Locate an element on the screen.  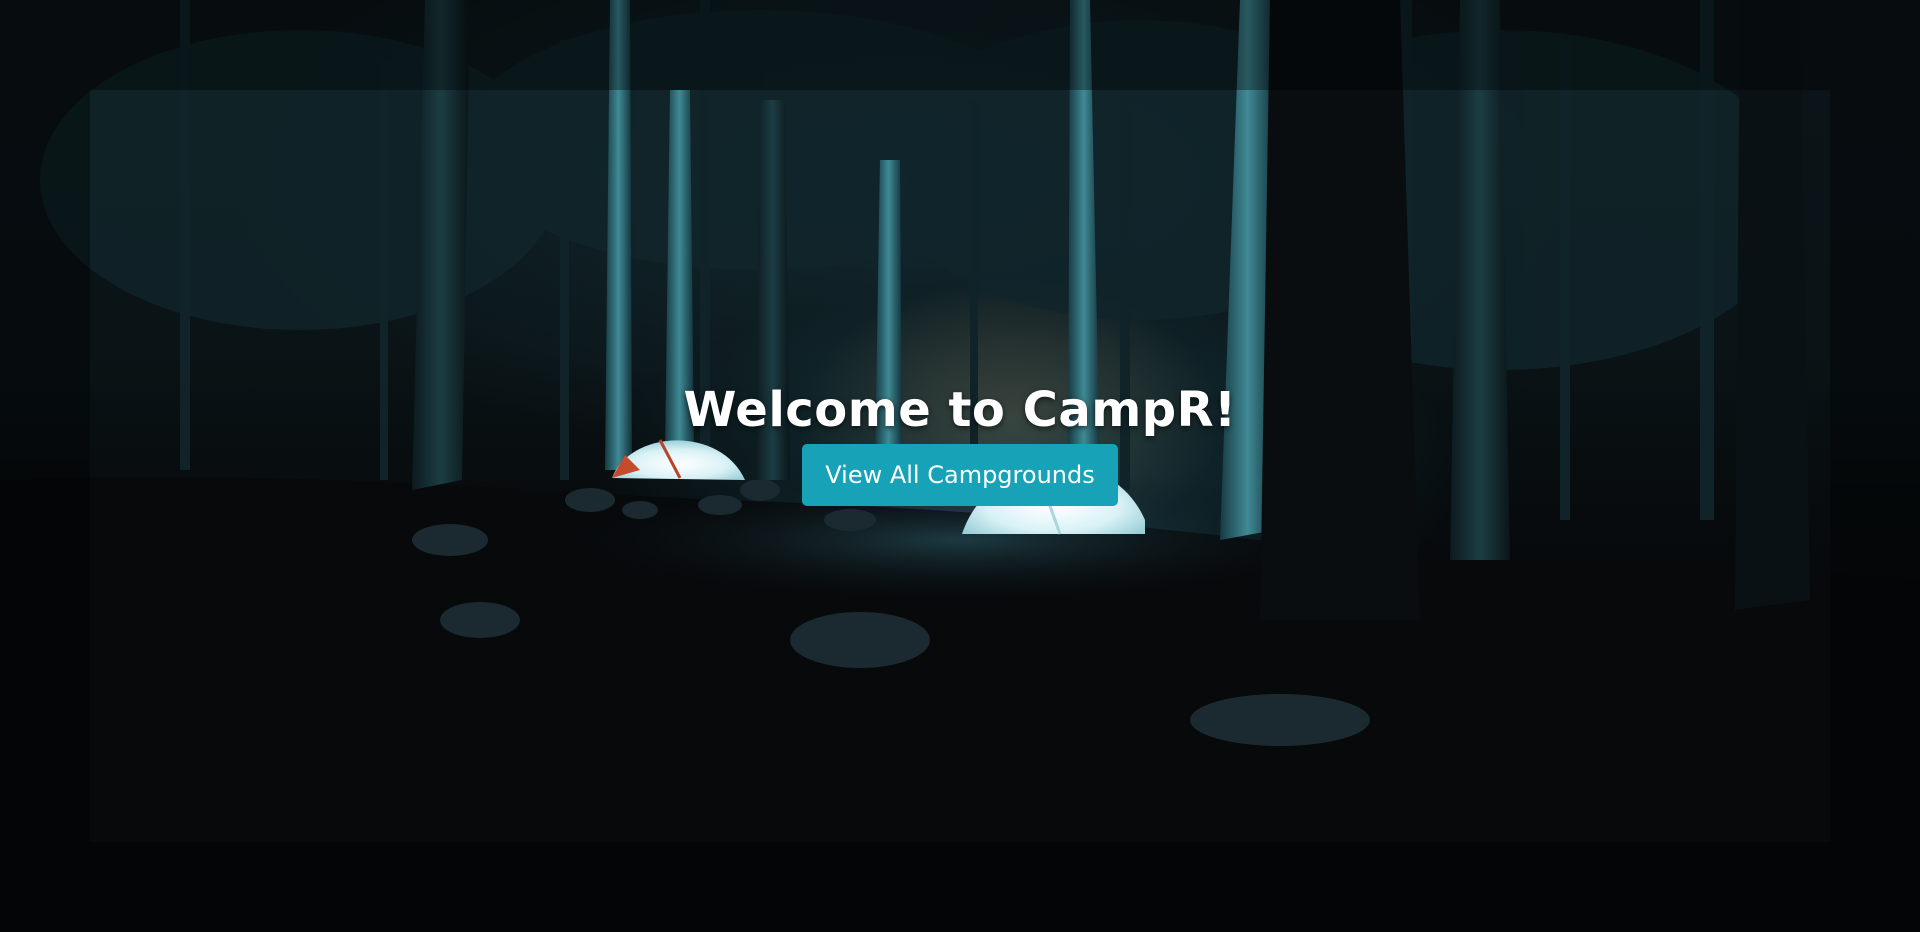
hero-section: Welcome to CampR! View All Campgrounds is located at coordinates (960, 442).